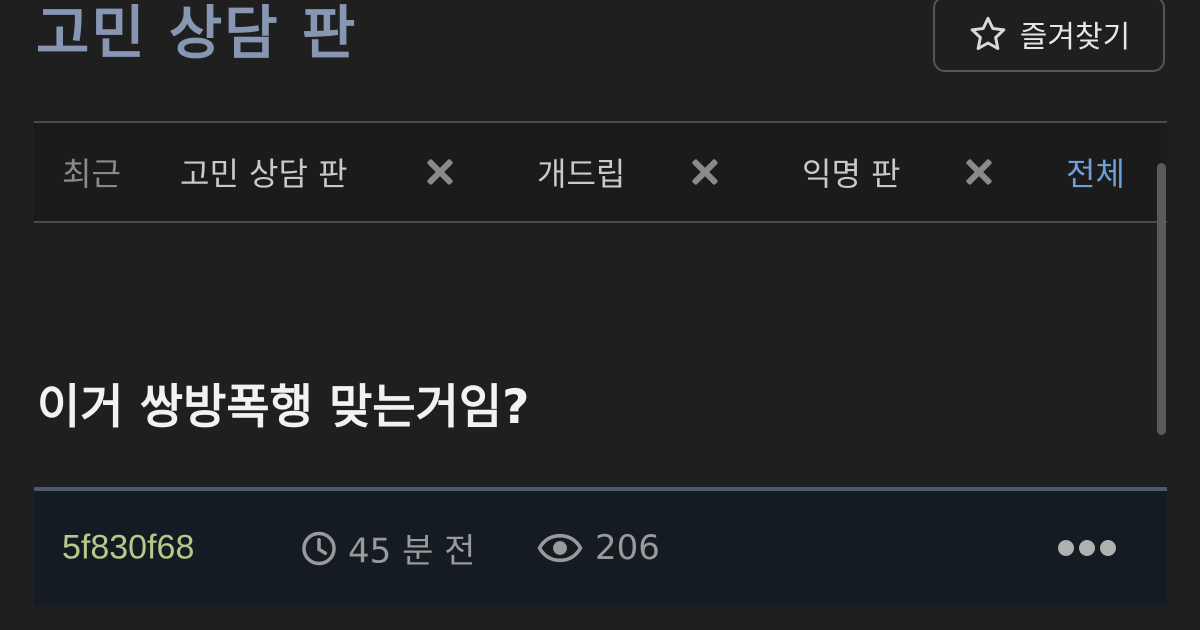  I want to click on favorite-button-label: 즐겨찾기, so click(1075, 37).